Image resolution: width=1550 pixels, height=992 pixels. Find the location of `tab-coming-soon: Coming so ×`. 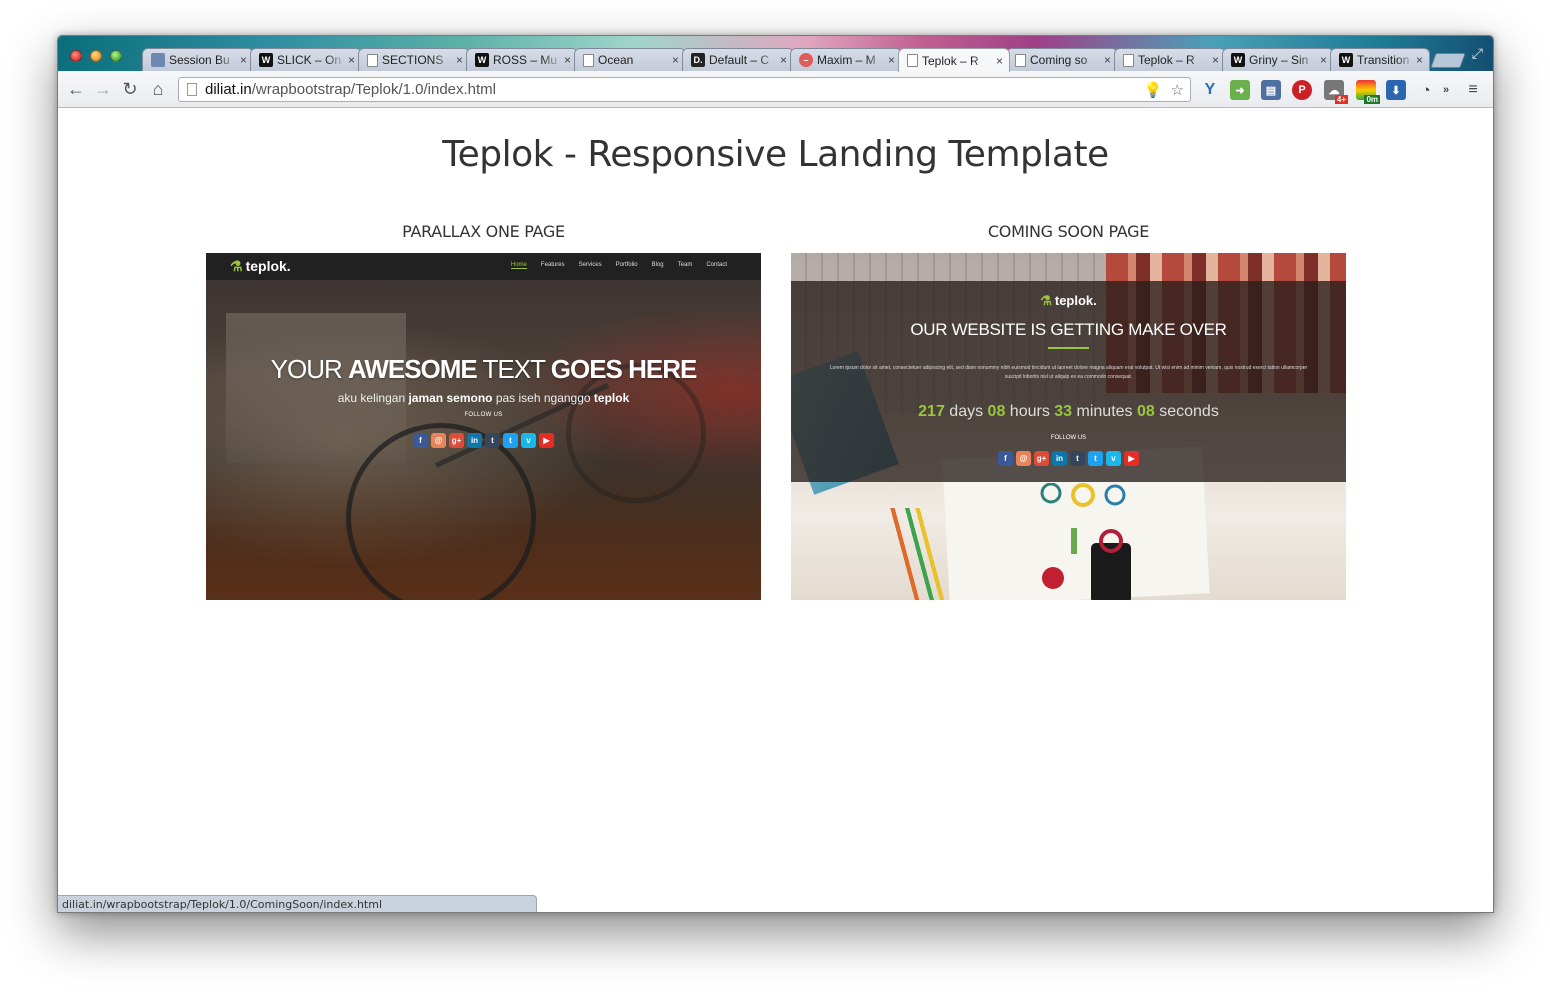

tab-coming-soon: Coming so × is located at coordinates (1062, 59).